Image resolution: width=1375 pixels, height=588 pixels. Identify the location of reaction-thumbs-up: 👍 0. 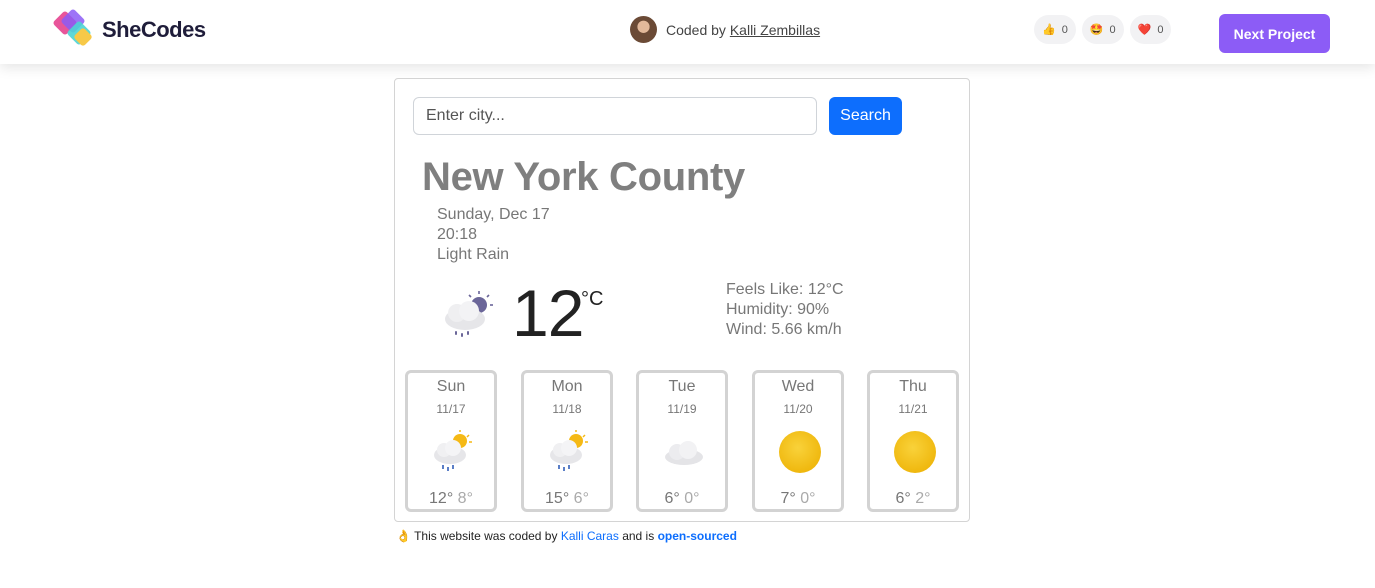
(1055, 29).